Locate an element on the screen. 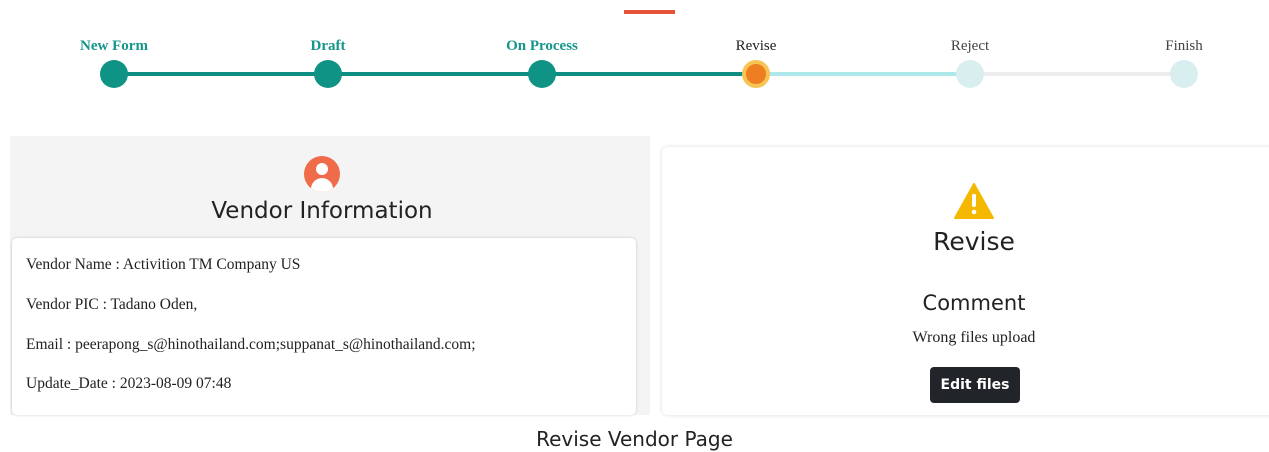  step-label-draft: Draft is located at coordinates (328, 46).